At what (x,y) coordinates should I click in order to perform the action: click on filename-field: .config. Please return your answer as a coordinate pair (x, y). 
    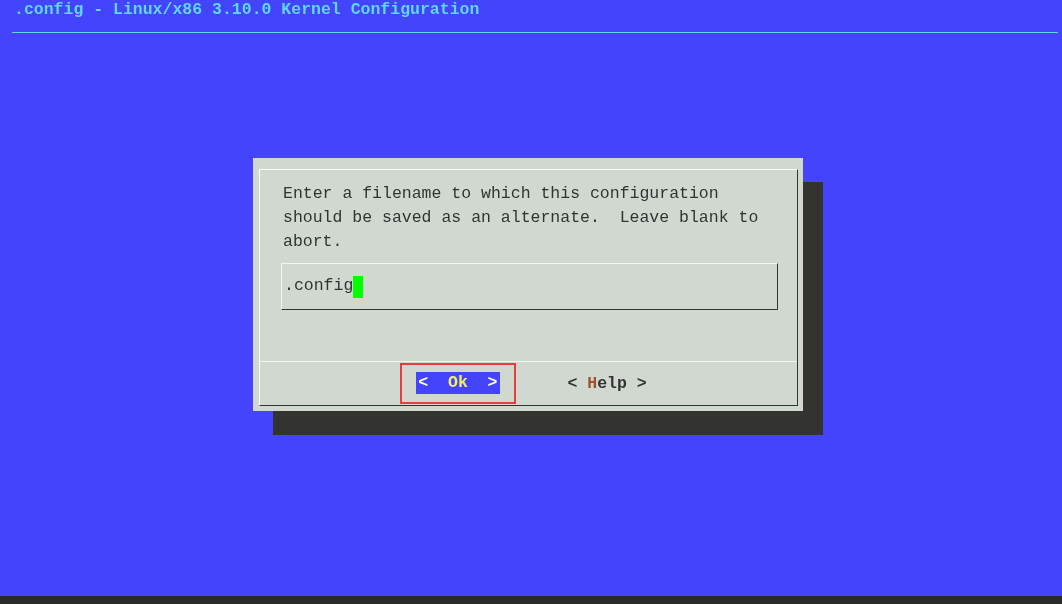
    Looking at the image, I should click on (529, 286).